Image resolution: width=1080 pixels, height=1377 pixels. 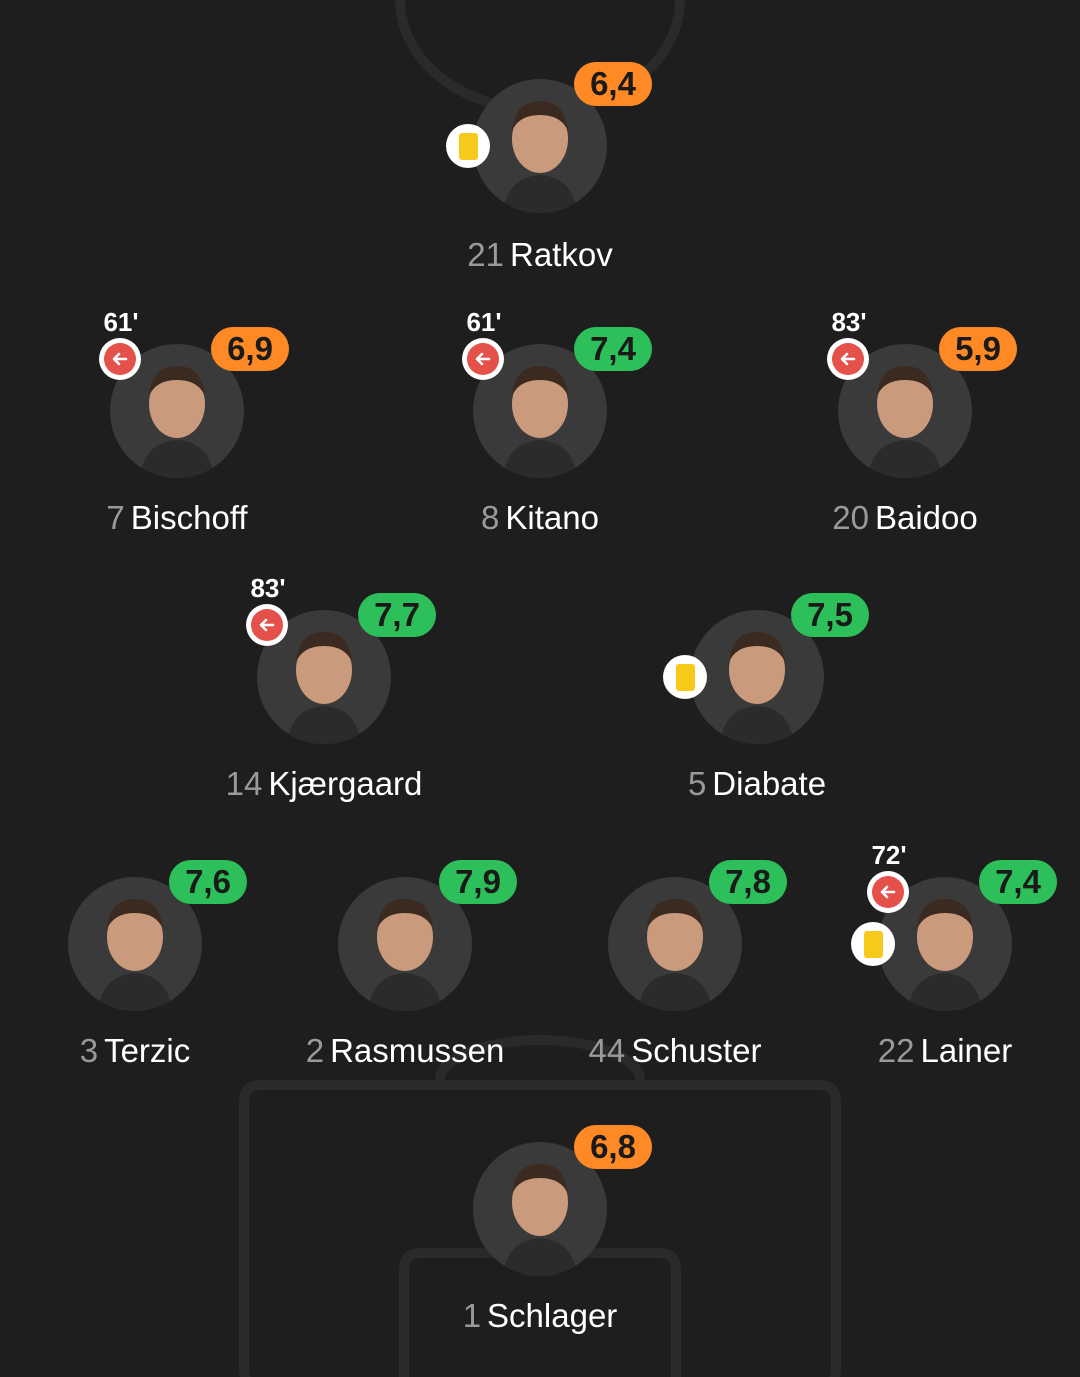 I want to click on rating-badge: 6,8, so click(x=613, y=1147).